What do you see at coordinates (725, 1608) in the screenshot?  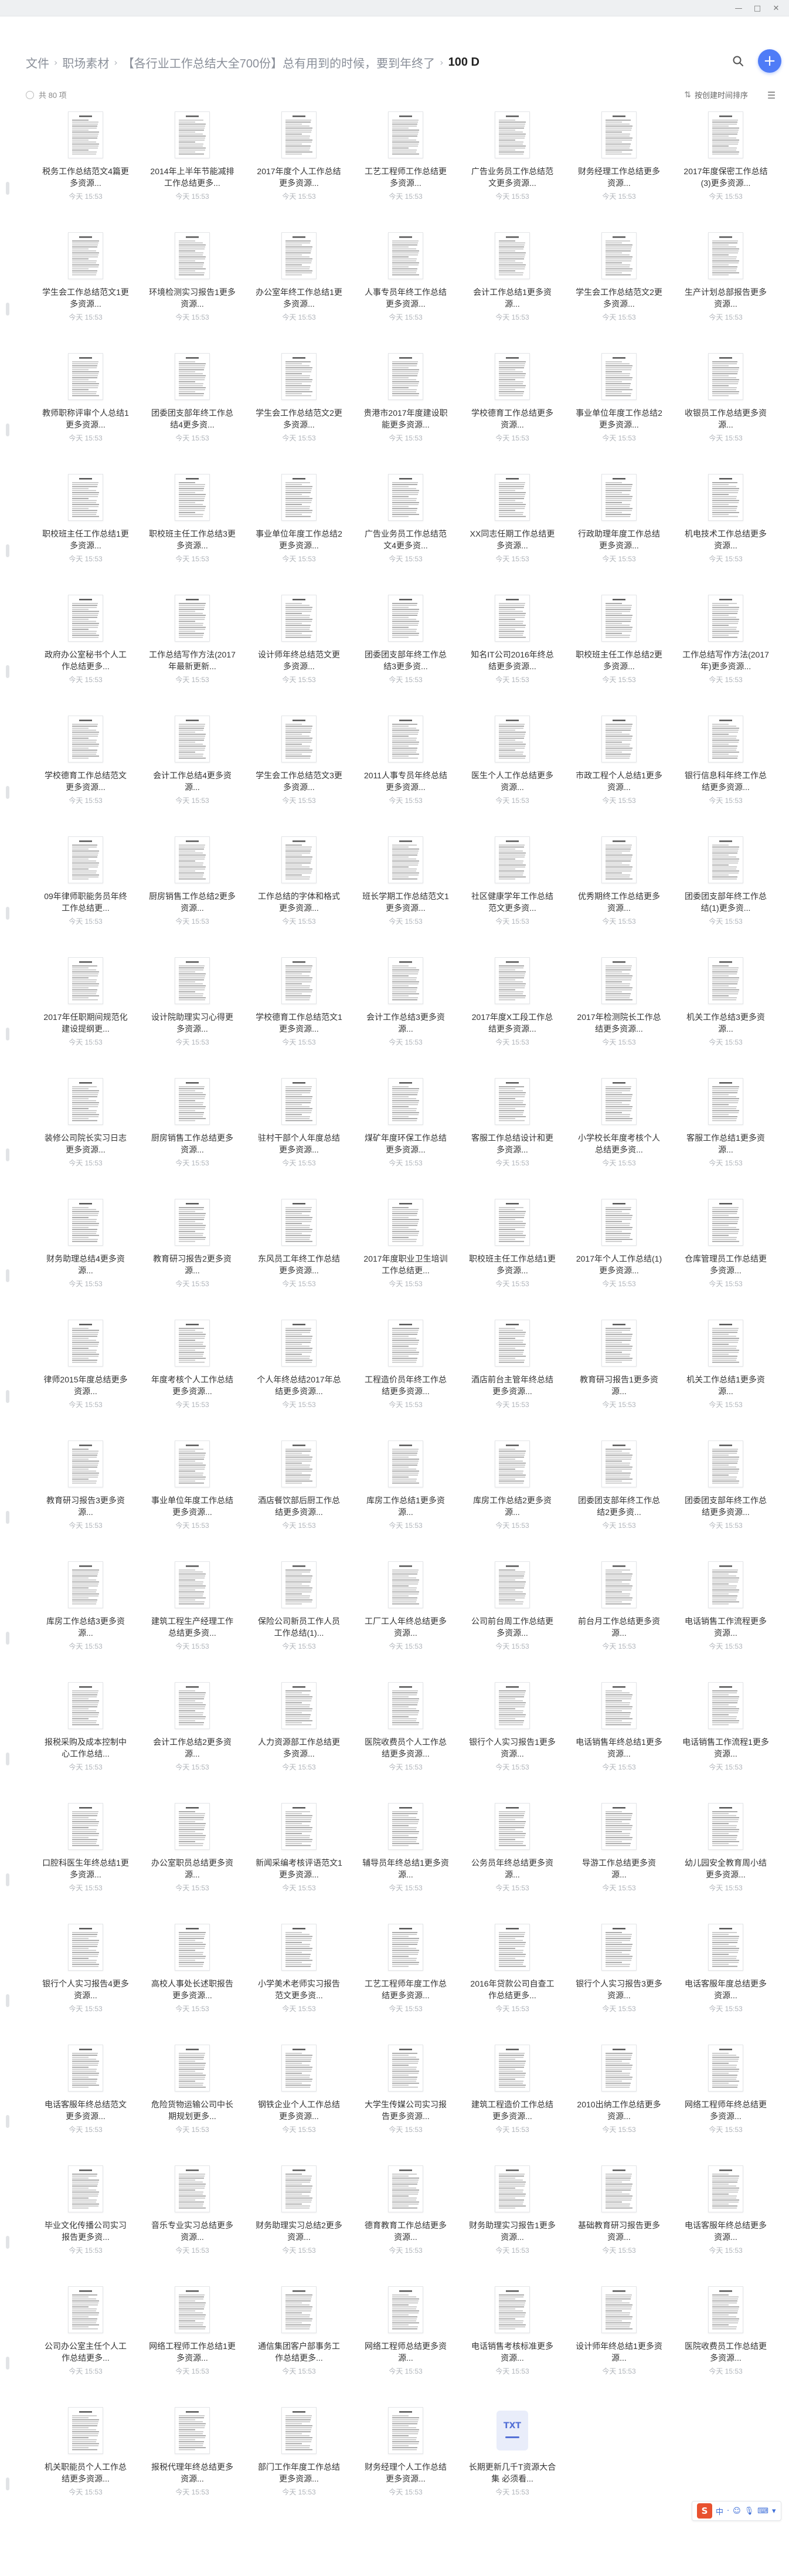 I see `file-card: 电话销售工作流程更多资源... 今天 15:53` at bounding box center [725, 1608].